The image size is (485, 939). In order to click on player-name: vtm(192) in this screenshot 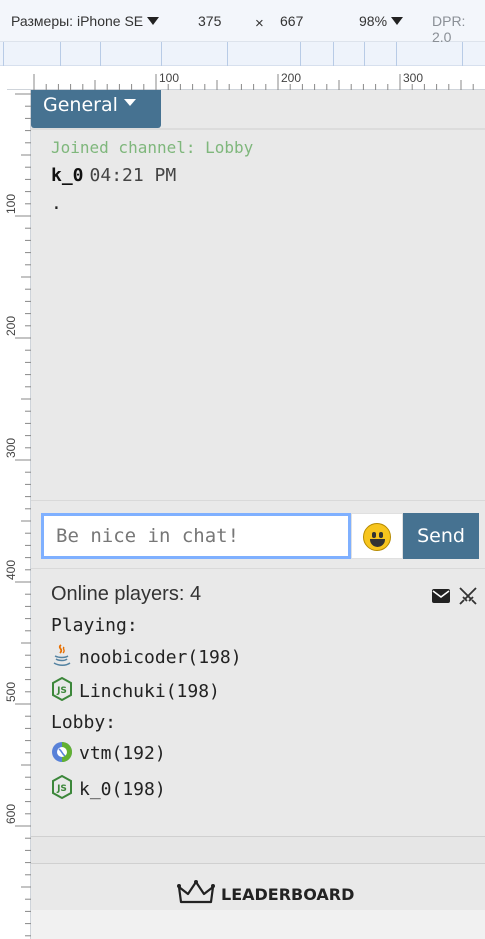, I will do `click(122, 753)`.